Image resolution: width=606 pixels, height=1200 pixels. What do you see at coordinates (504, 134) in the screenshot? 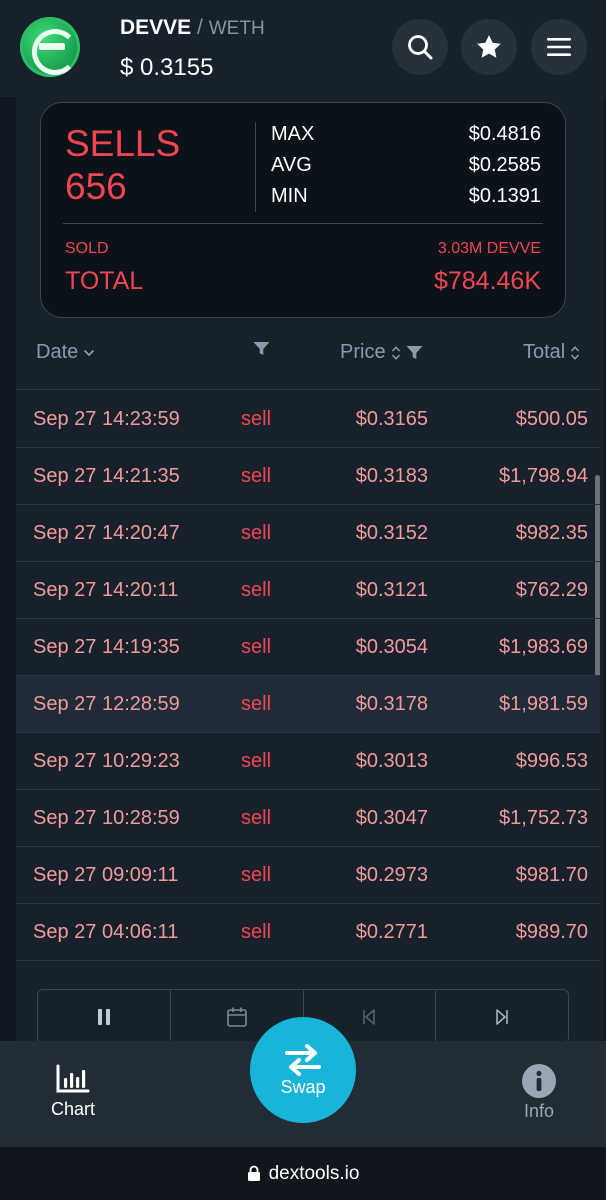
I see `max-value: $0.4816` at bounding box center [504, 134].